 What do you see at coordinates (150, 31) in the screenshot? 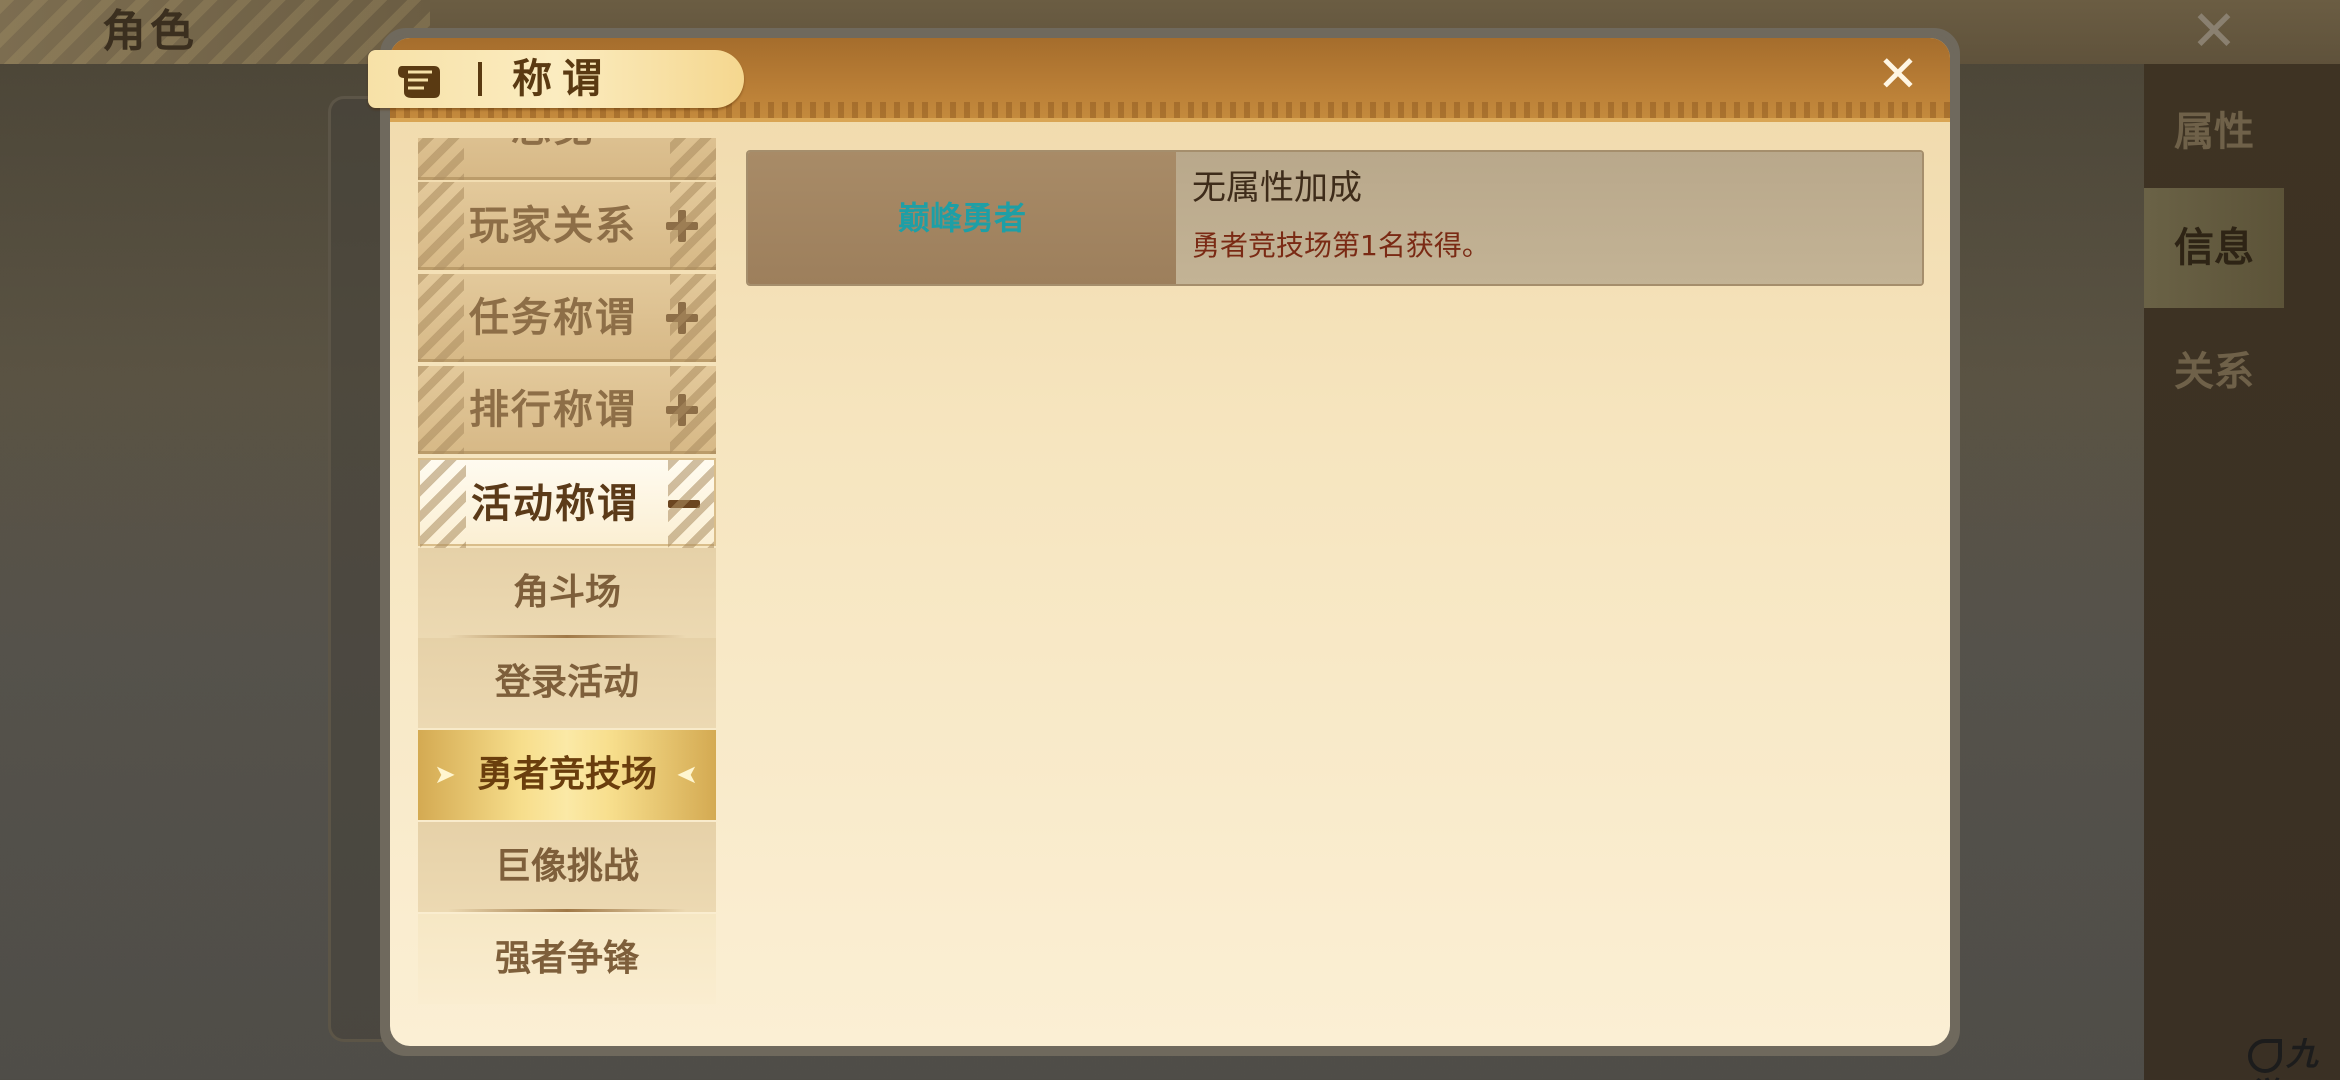
I see `background-screen-title: 角色` at bounding box center [150, 31].